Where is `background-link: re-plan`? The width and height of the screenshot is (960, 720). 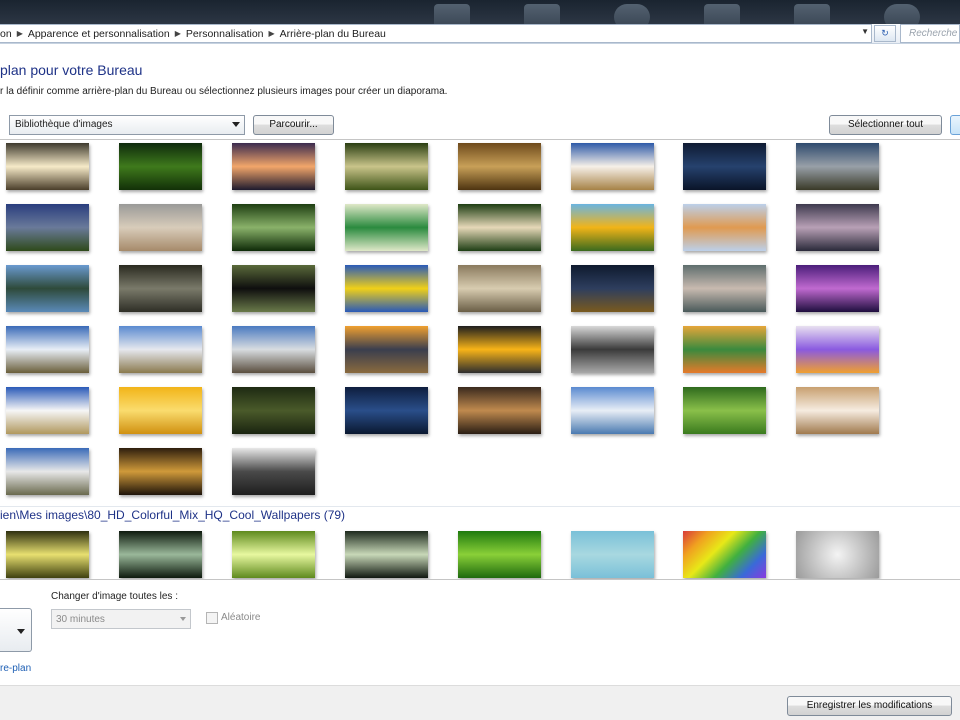 background-link: re-plan is located at coordinates (15, 668).